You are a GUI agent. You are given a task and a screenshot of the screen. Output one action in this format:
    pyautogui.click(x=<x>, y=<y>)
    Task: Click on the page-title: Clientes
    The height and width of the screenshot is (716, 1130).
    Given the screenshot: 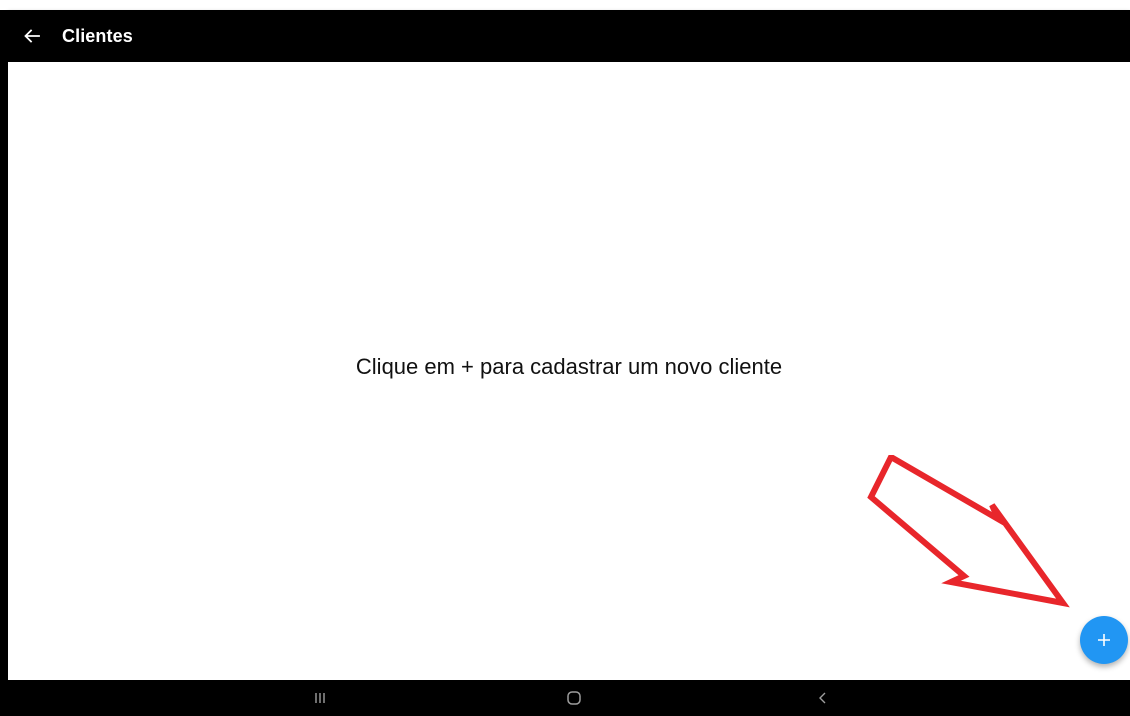 What is the action you would take?
    pyautogui.click(x=97, y=35)
    